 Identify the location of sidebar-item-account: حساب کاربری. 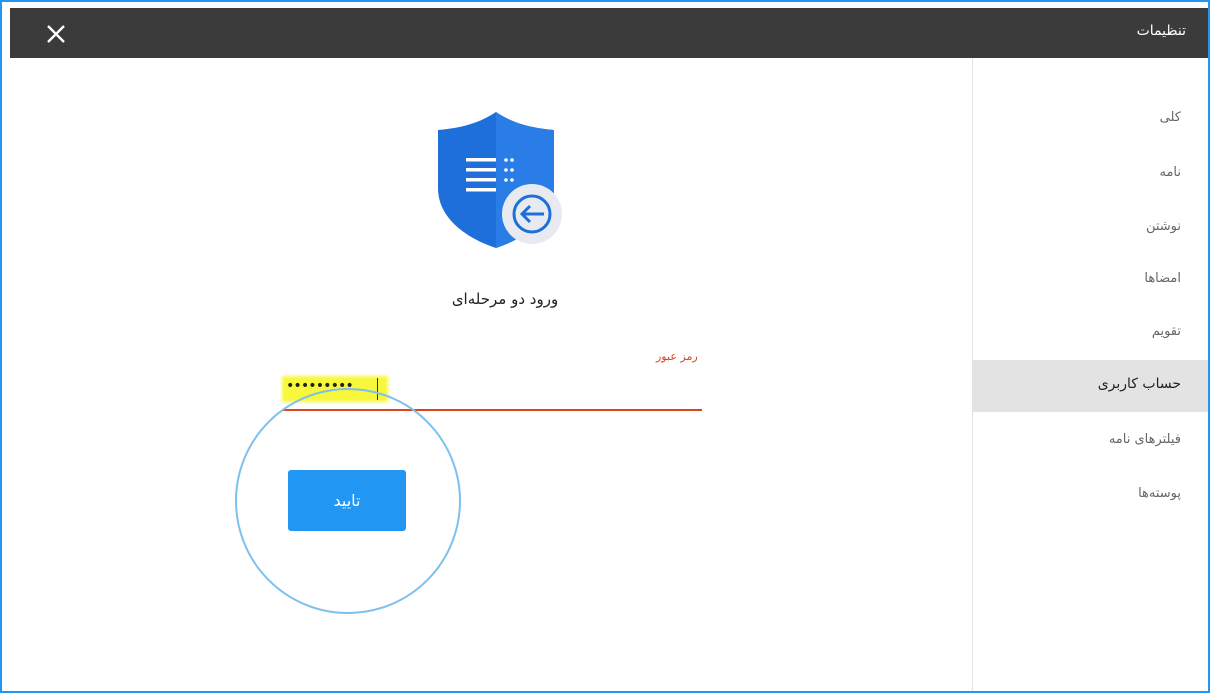
(1090, 386).